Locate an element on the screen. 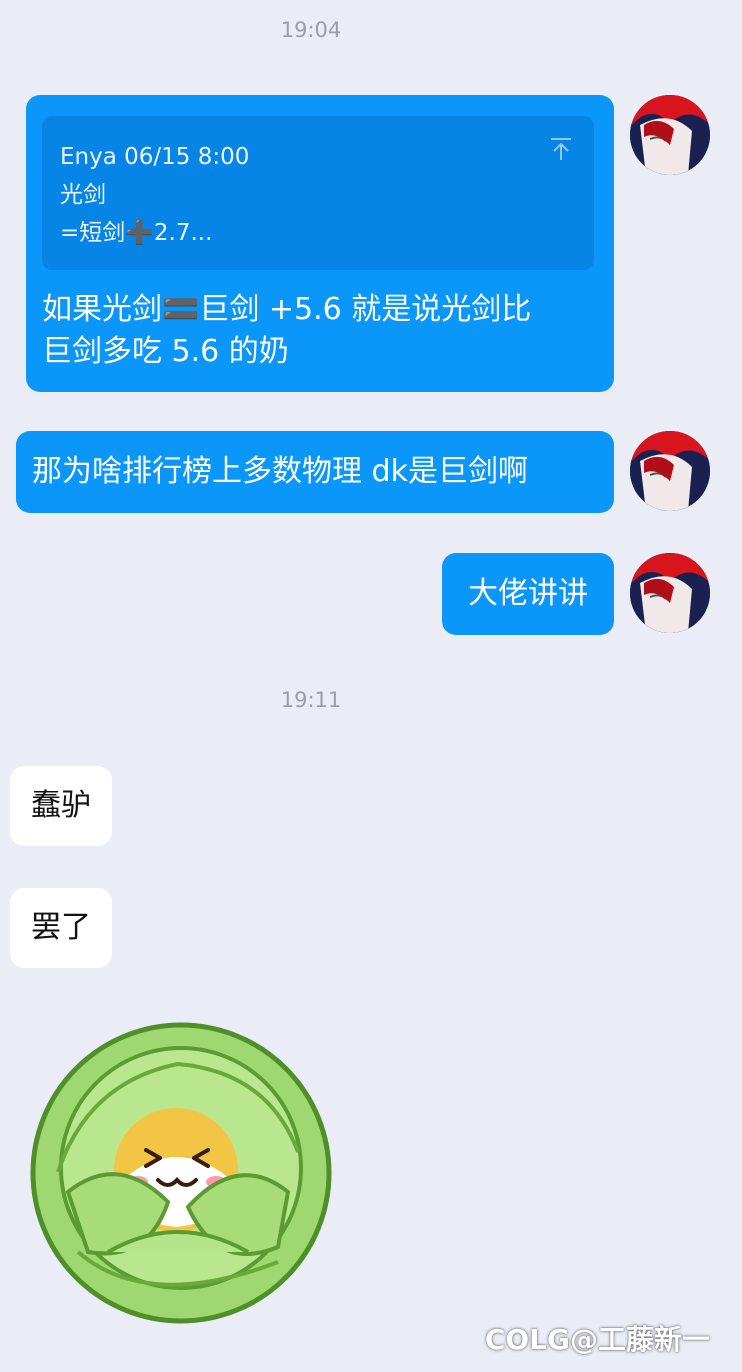  message-text: 蠢驴 is located at coordinates (61, 805).